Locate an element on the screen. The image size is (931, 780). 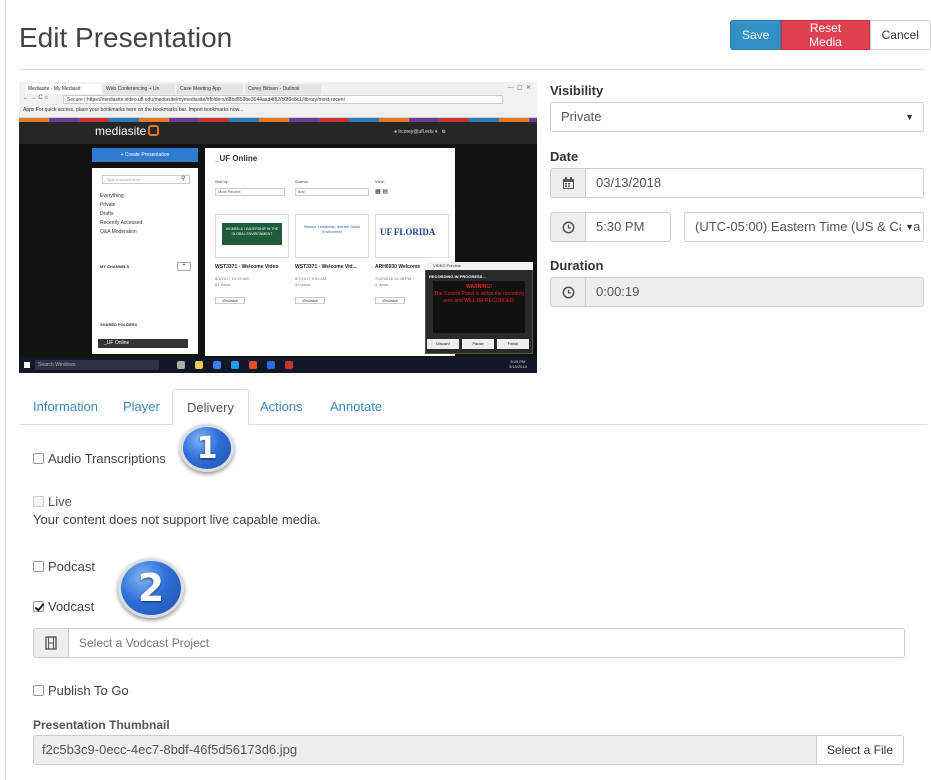
action-button-group: Save Reset Media Cancel is located at coordinates (830, 35).